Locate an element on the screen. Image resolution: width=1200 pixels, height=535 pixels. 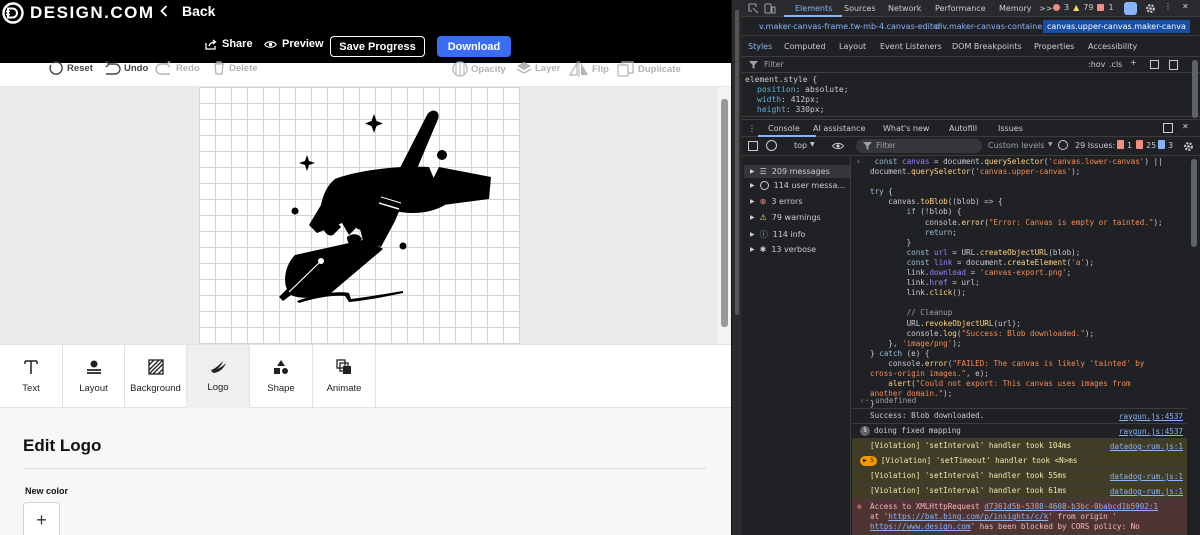
tool-shape: Shape is located at coordinates (281, 376).